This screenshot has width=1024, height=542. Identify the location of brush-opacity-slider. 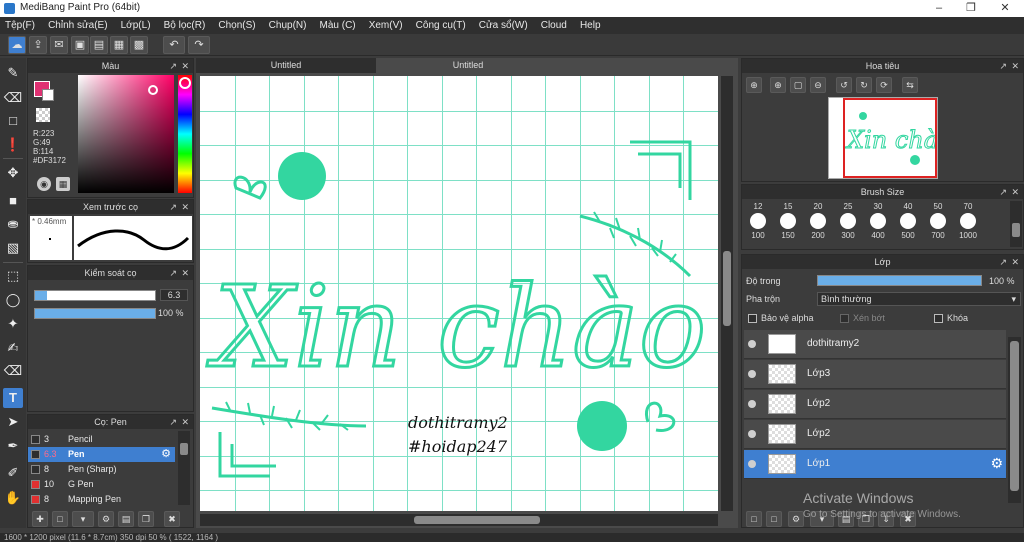
(95, 313).